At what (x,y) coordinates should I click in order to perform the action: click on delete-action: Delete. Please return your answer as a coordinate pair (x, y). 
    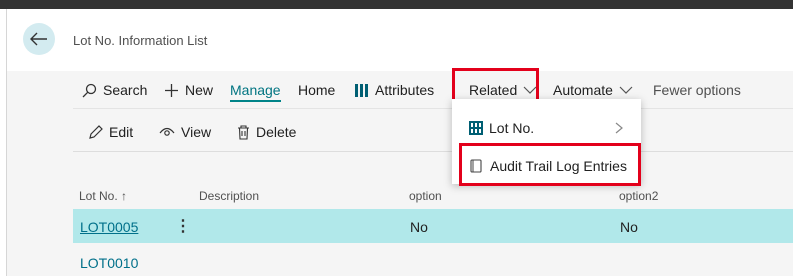
    Looking at the image, I should click on (266, 132).